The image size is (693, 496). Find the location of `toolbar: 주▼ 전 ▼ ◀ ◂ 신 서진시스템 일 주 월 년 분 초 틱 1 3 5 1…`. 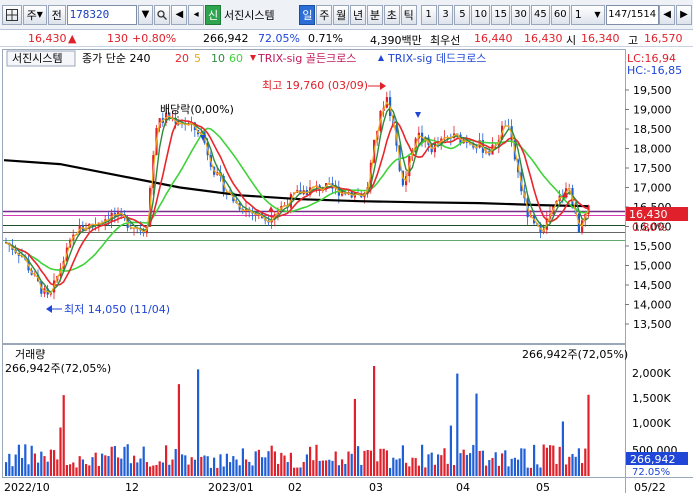

toolbar: 주▼ 전 ▼ ◀ ◂ 신 서진시스템 일 주 월 년 분 초 틱 1 3 5 1… is located at coordinates (346, 15).